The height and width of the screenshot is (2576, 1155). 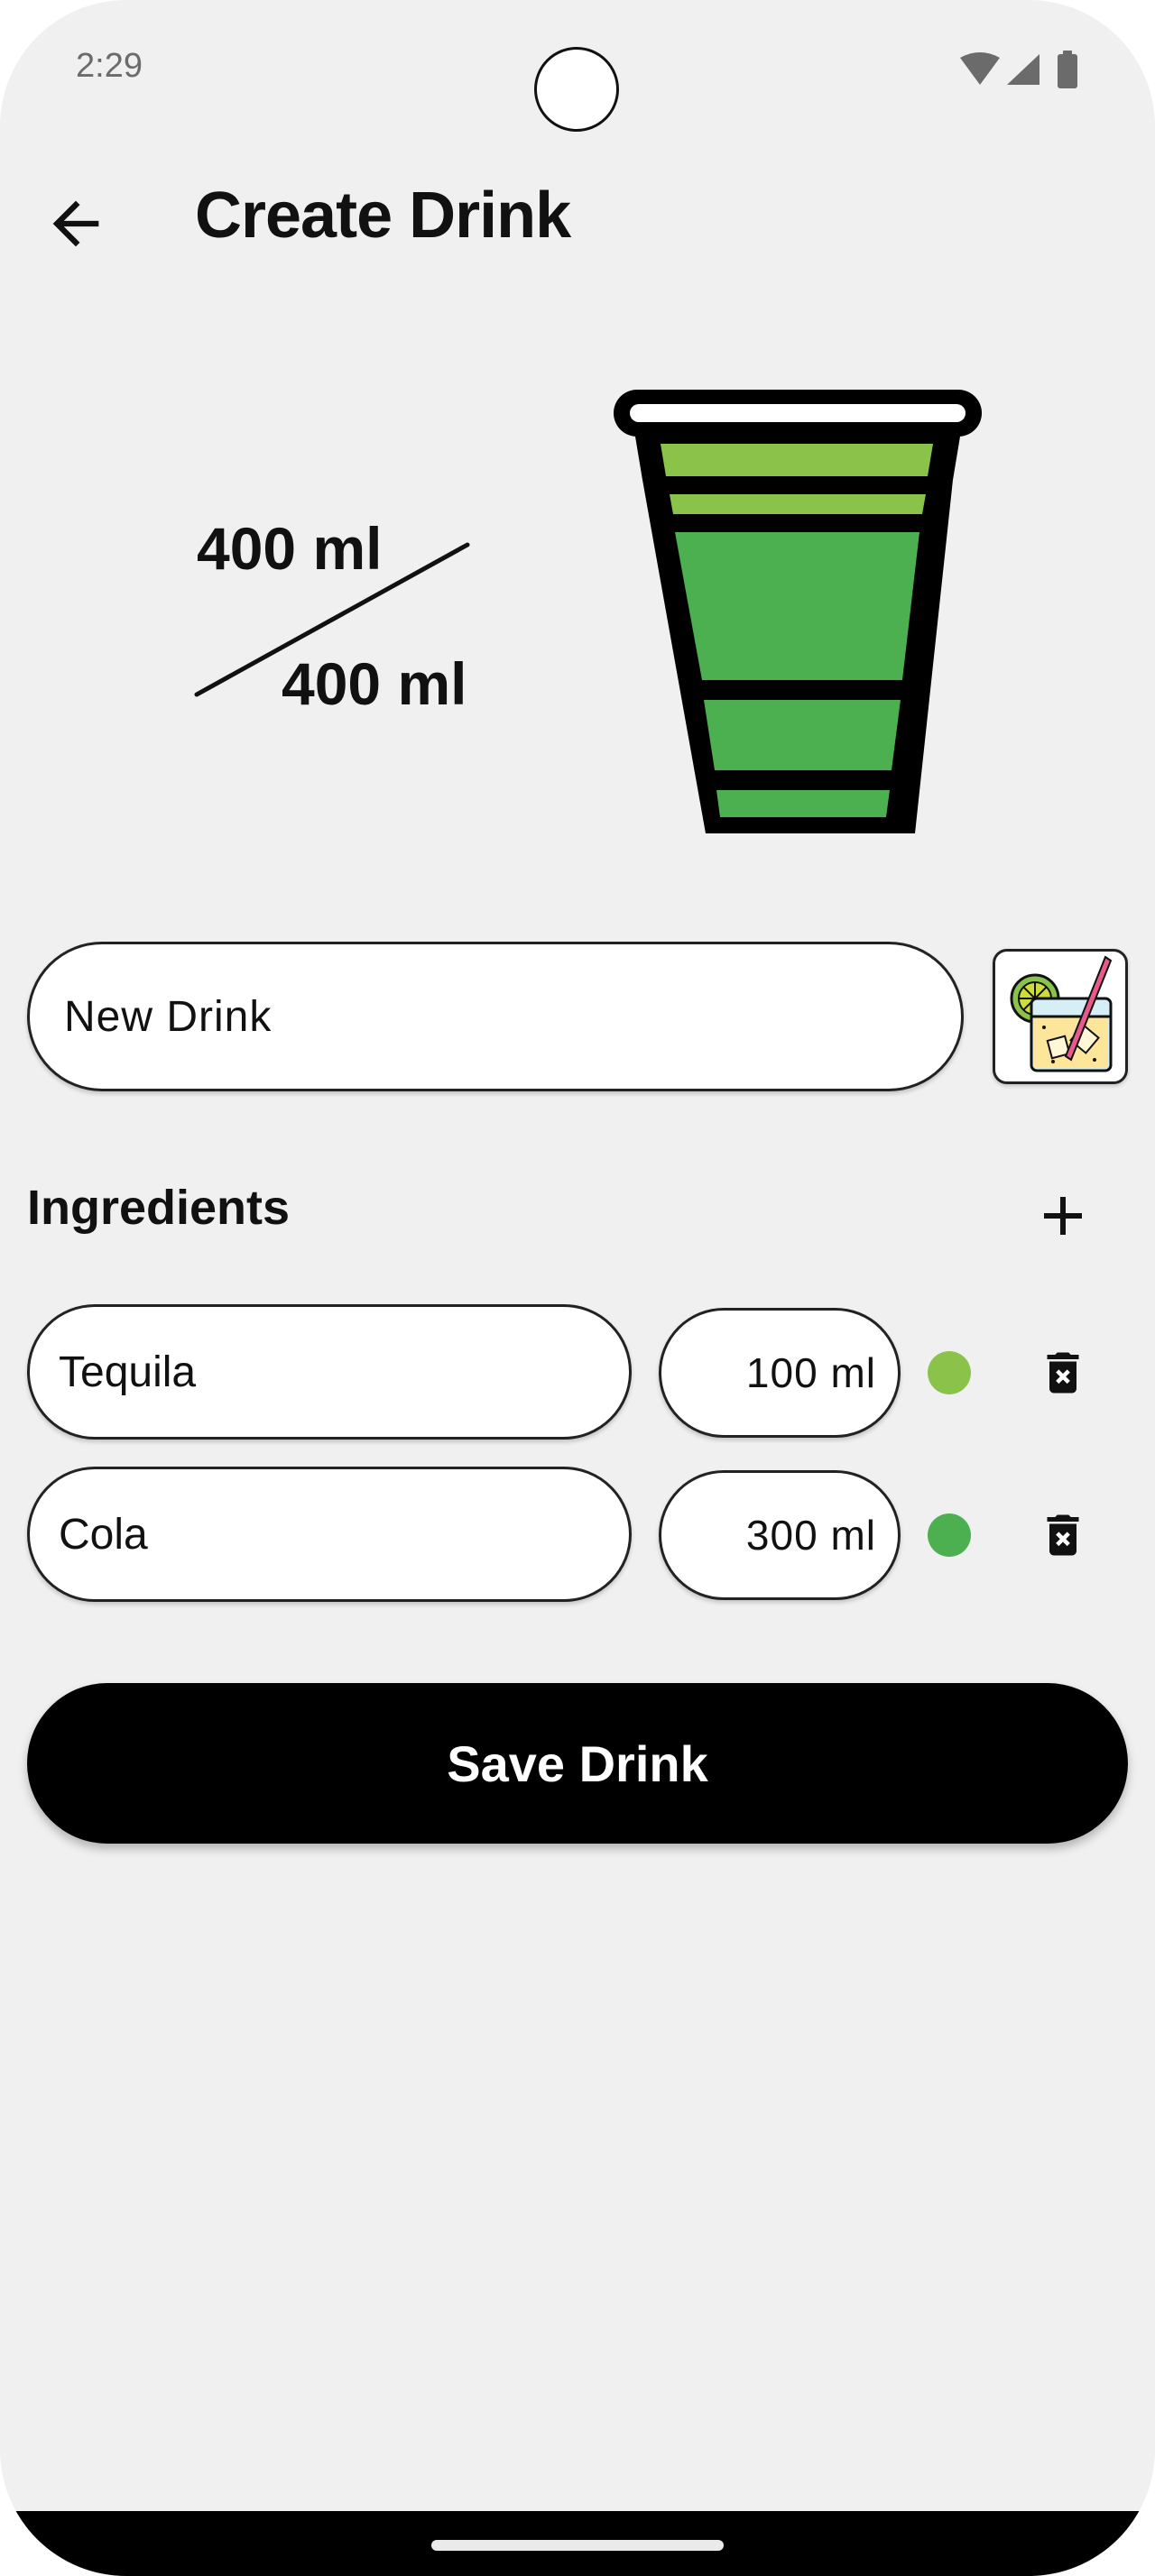 I want to click on cocktail-glass-icon, so click(x=1061, y=1014).